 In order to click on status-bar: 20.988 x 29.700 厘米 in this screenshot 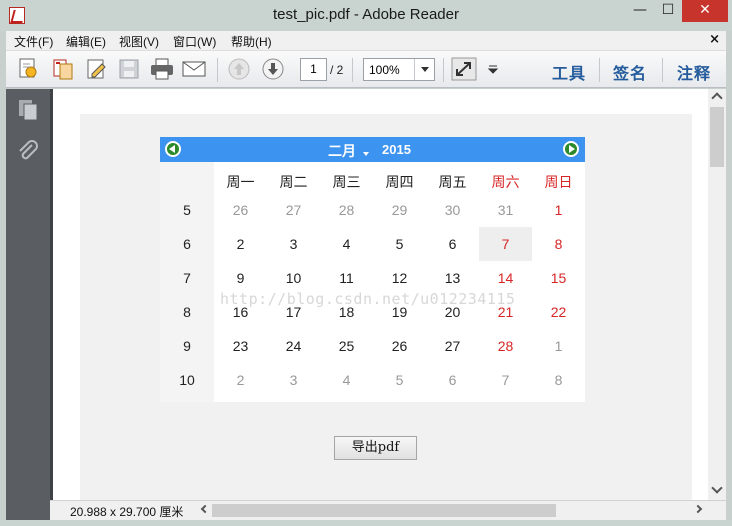, I will do `click(388, 510)`.